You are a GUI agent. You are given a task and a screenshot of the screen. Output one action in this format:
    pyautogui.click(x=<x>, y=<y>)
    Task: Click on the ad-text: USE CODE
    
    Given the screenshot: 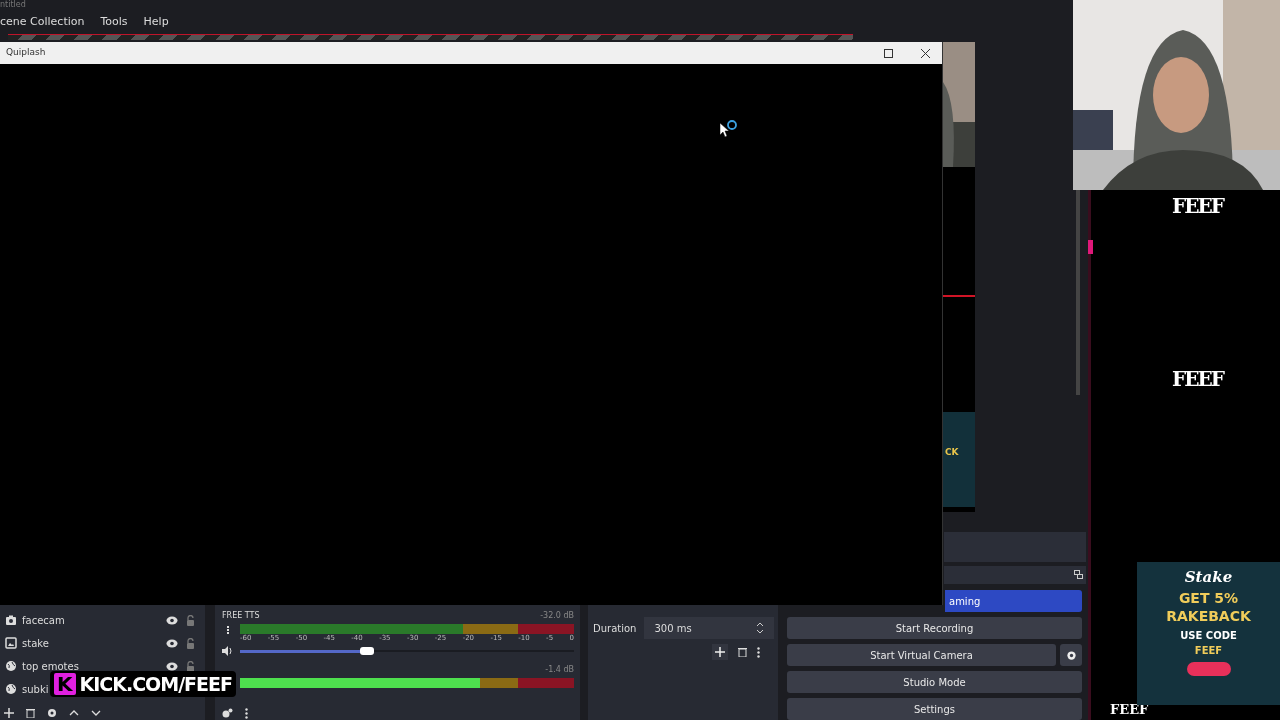 What is the action you would take?
    pyautogui.click(x=1208, y=635)
    